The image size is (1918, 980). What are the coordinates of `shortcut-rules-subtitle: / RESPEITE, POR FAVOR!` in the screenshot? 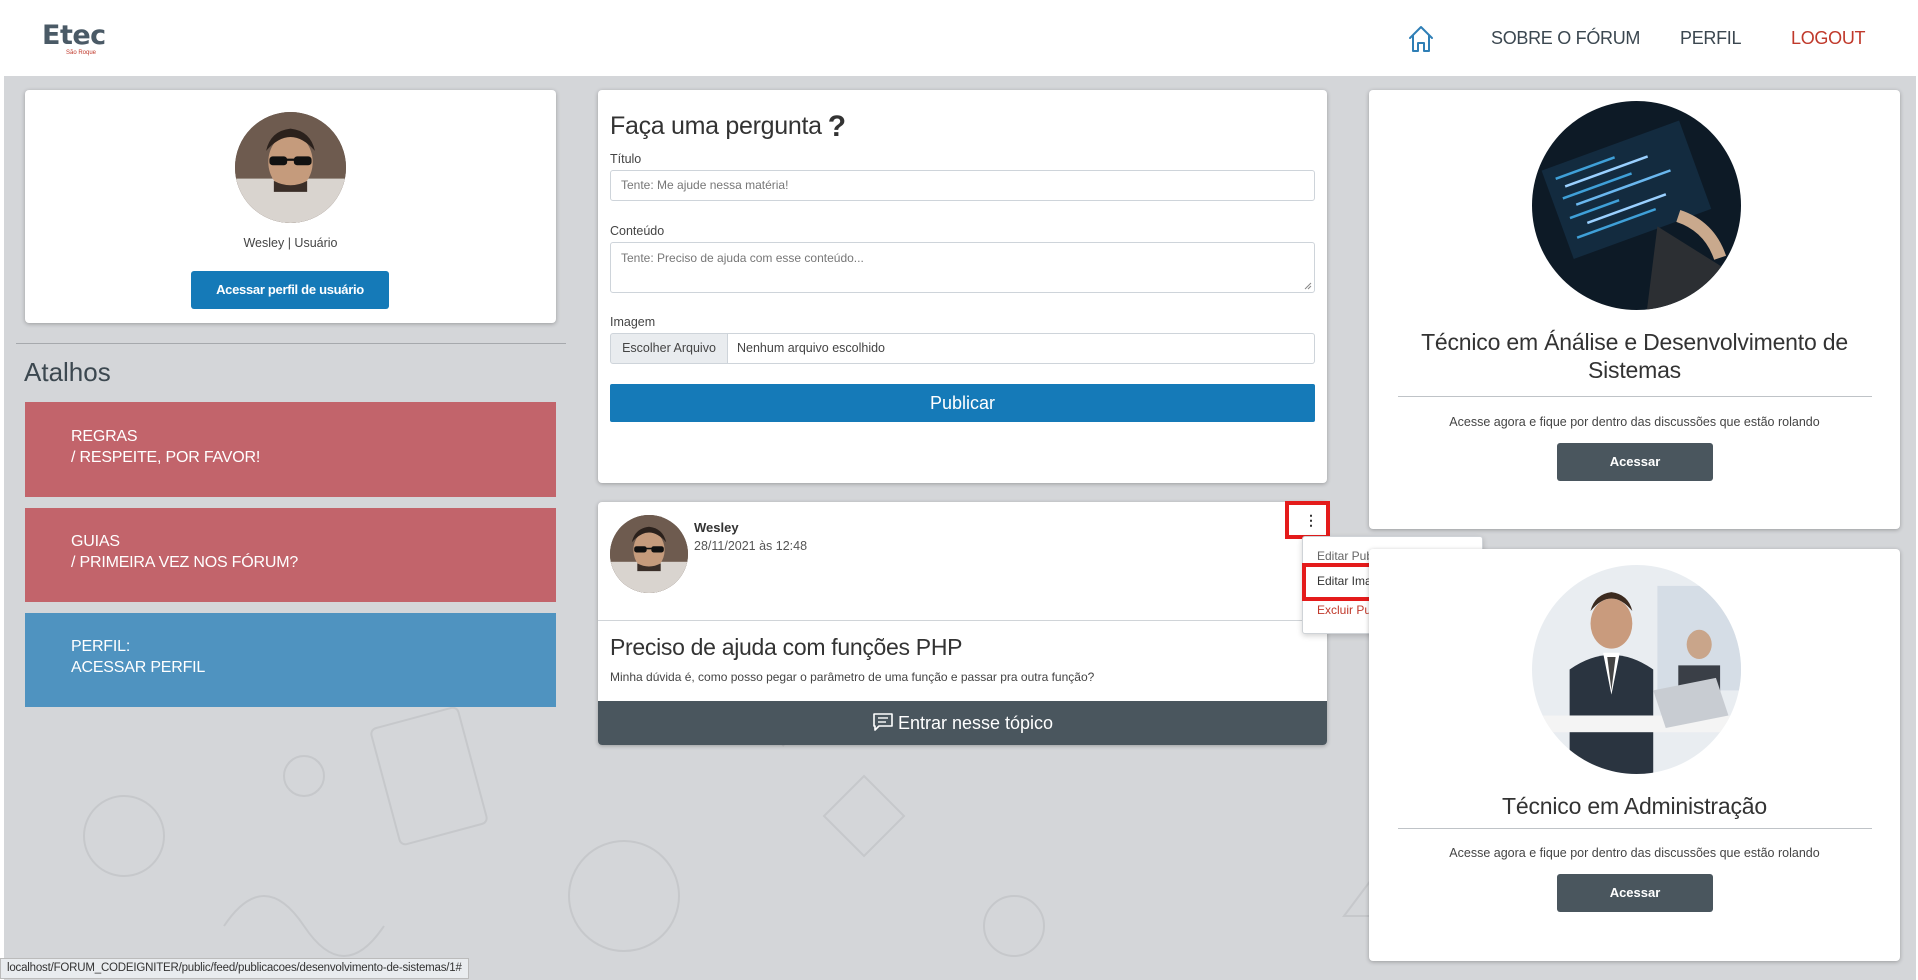 It's located at (166, 457).